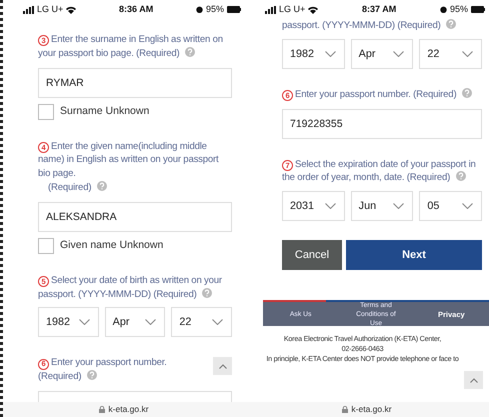  Describe the element at coordinates (312, 255) in the screenshot. I see `cancel-button: Cancel` at that location.